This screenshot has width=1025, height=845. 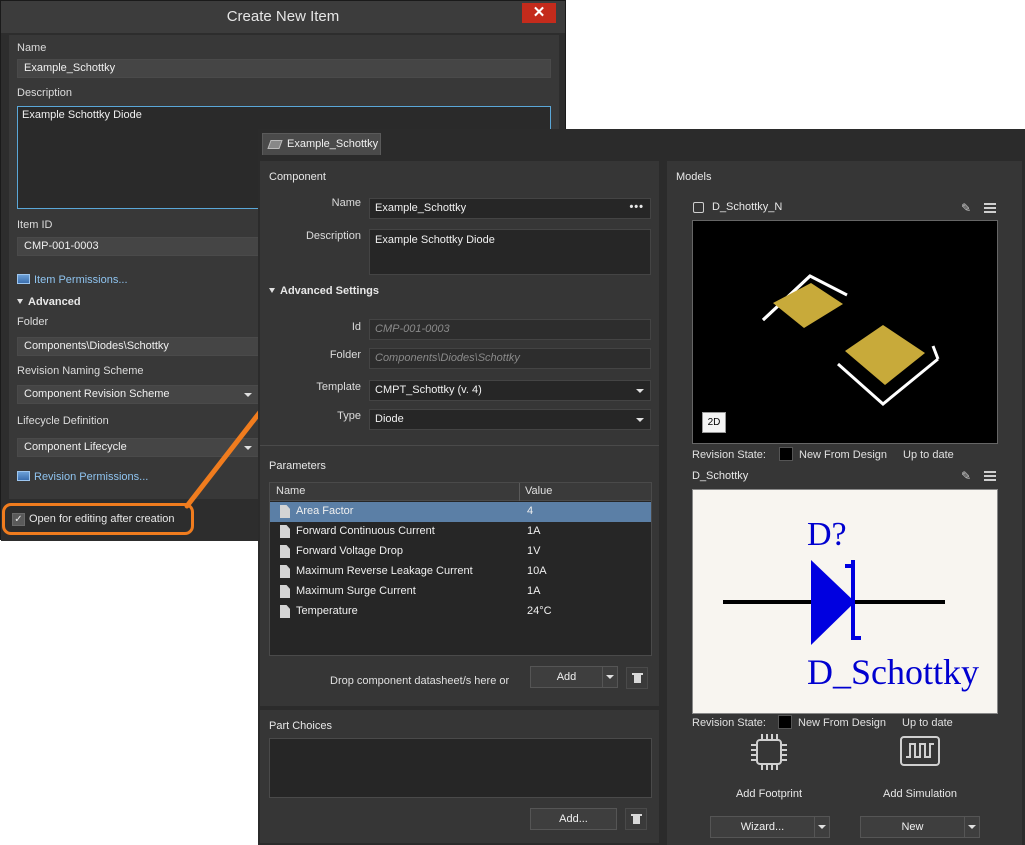 I want to click on template-select: CMPT_Schottky (v. 4), so click(x=510, y=390).